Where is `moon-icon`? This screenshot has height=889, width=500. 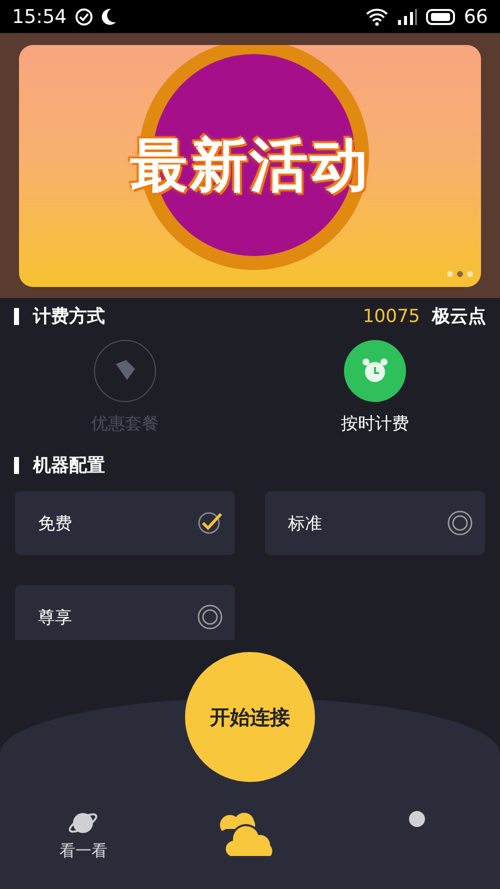
moon-icon is located at coordinates (108, 17).